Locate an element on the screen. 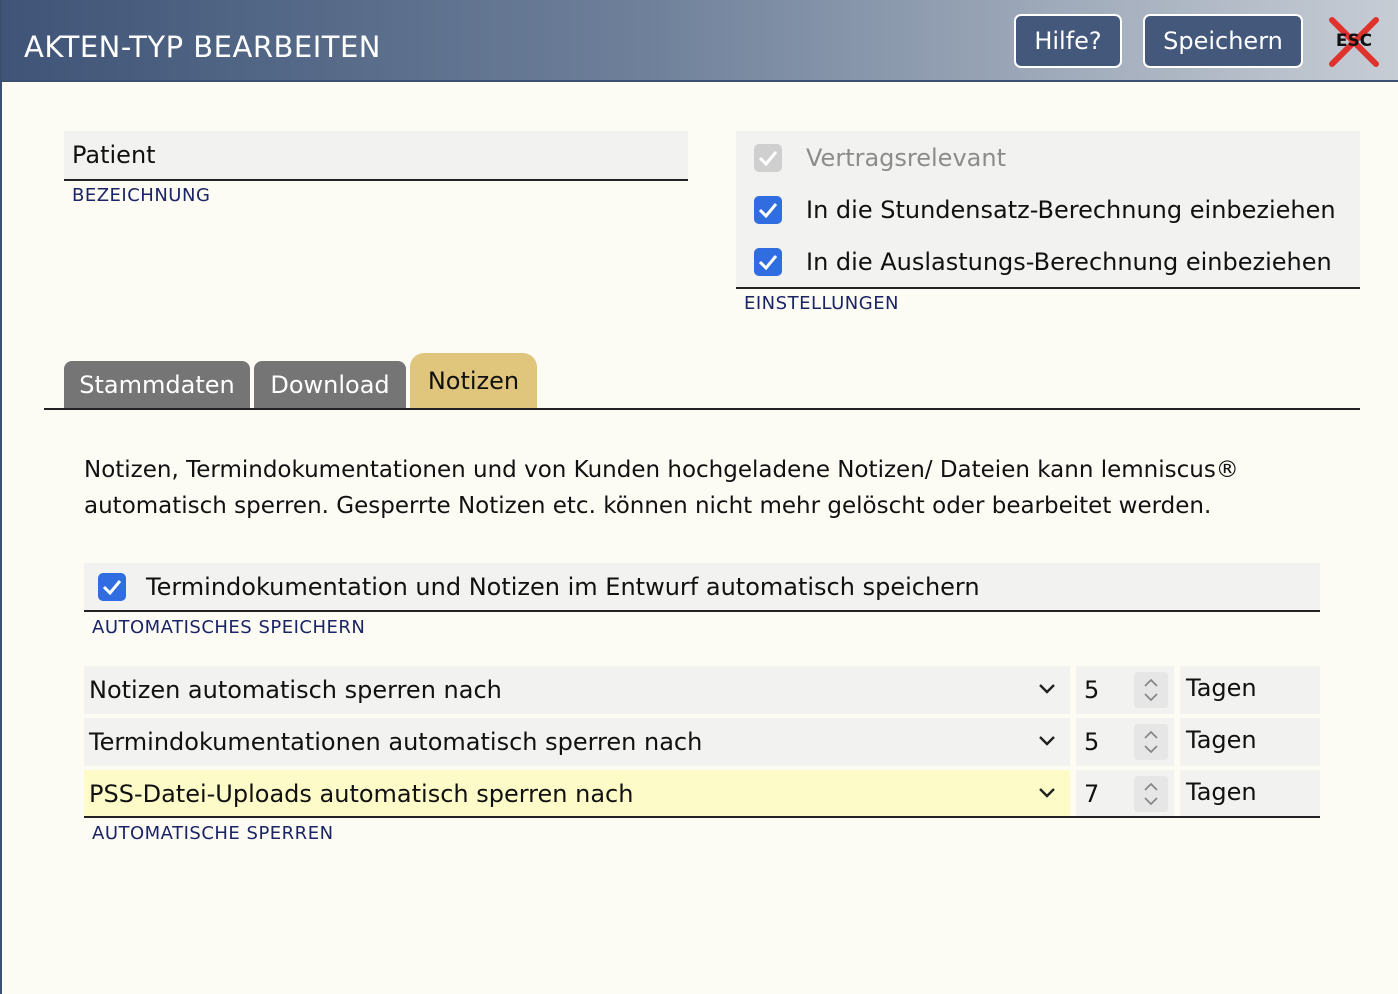 The image size is (1398, 994). notizen-unit-label: Tagen is located at coordinates (1221, 688).